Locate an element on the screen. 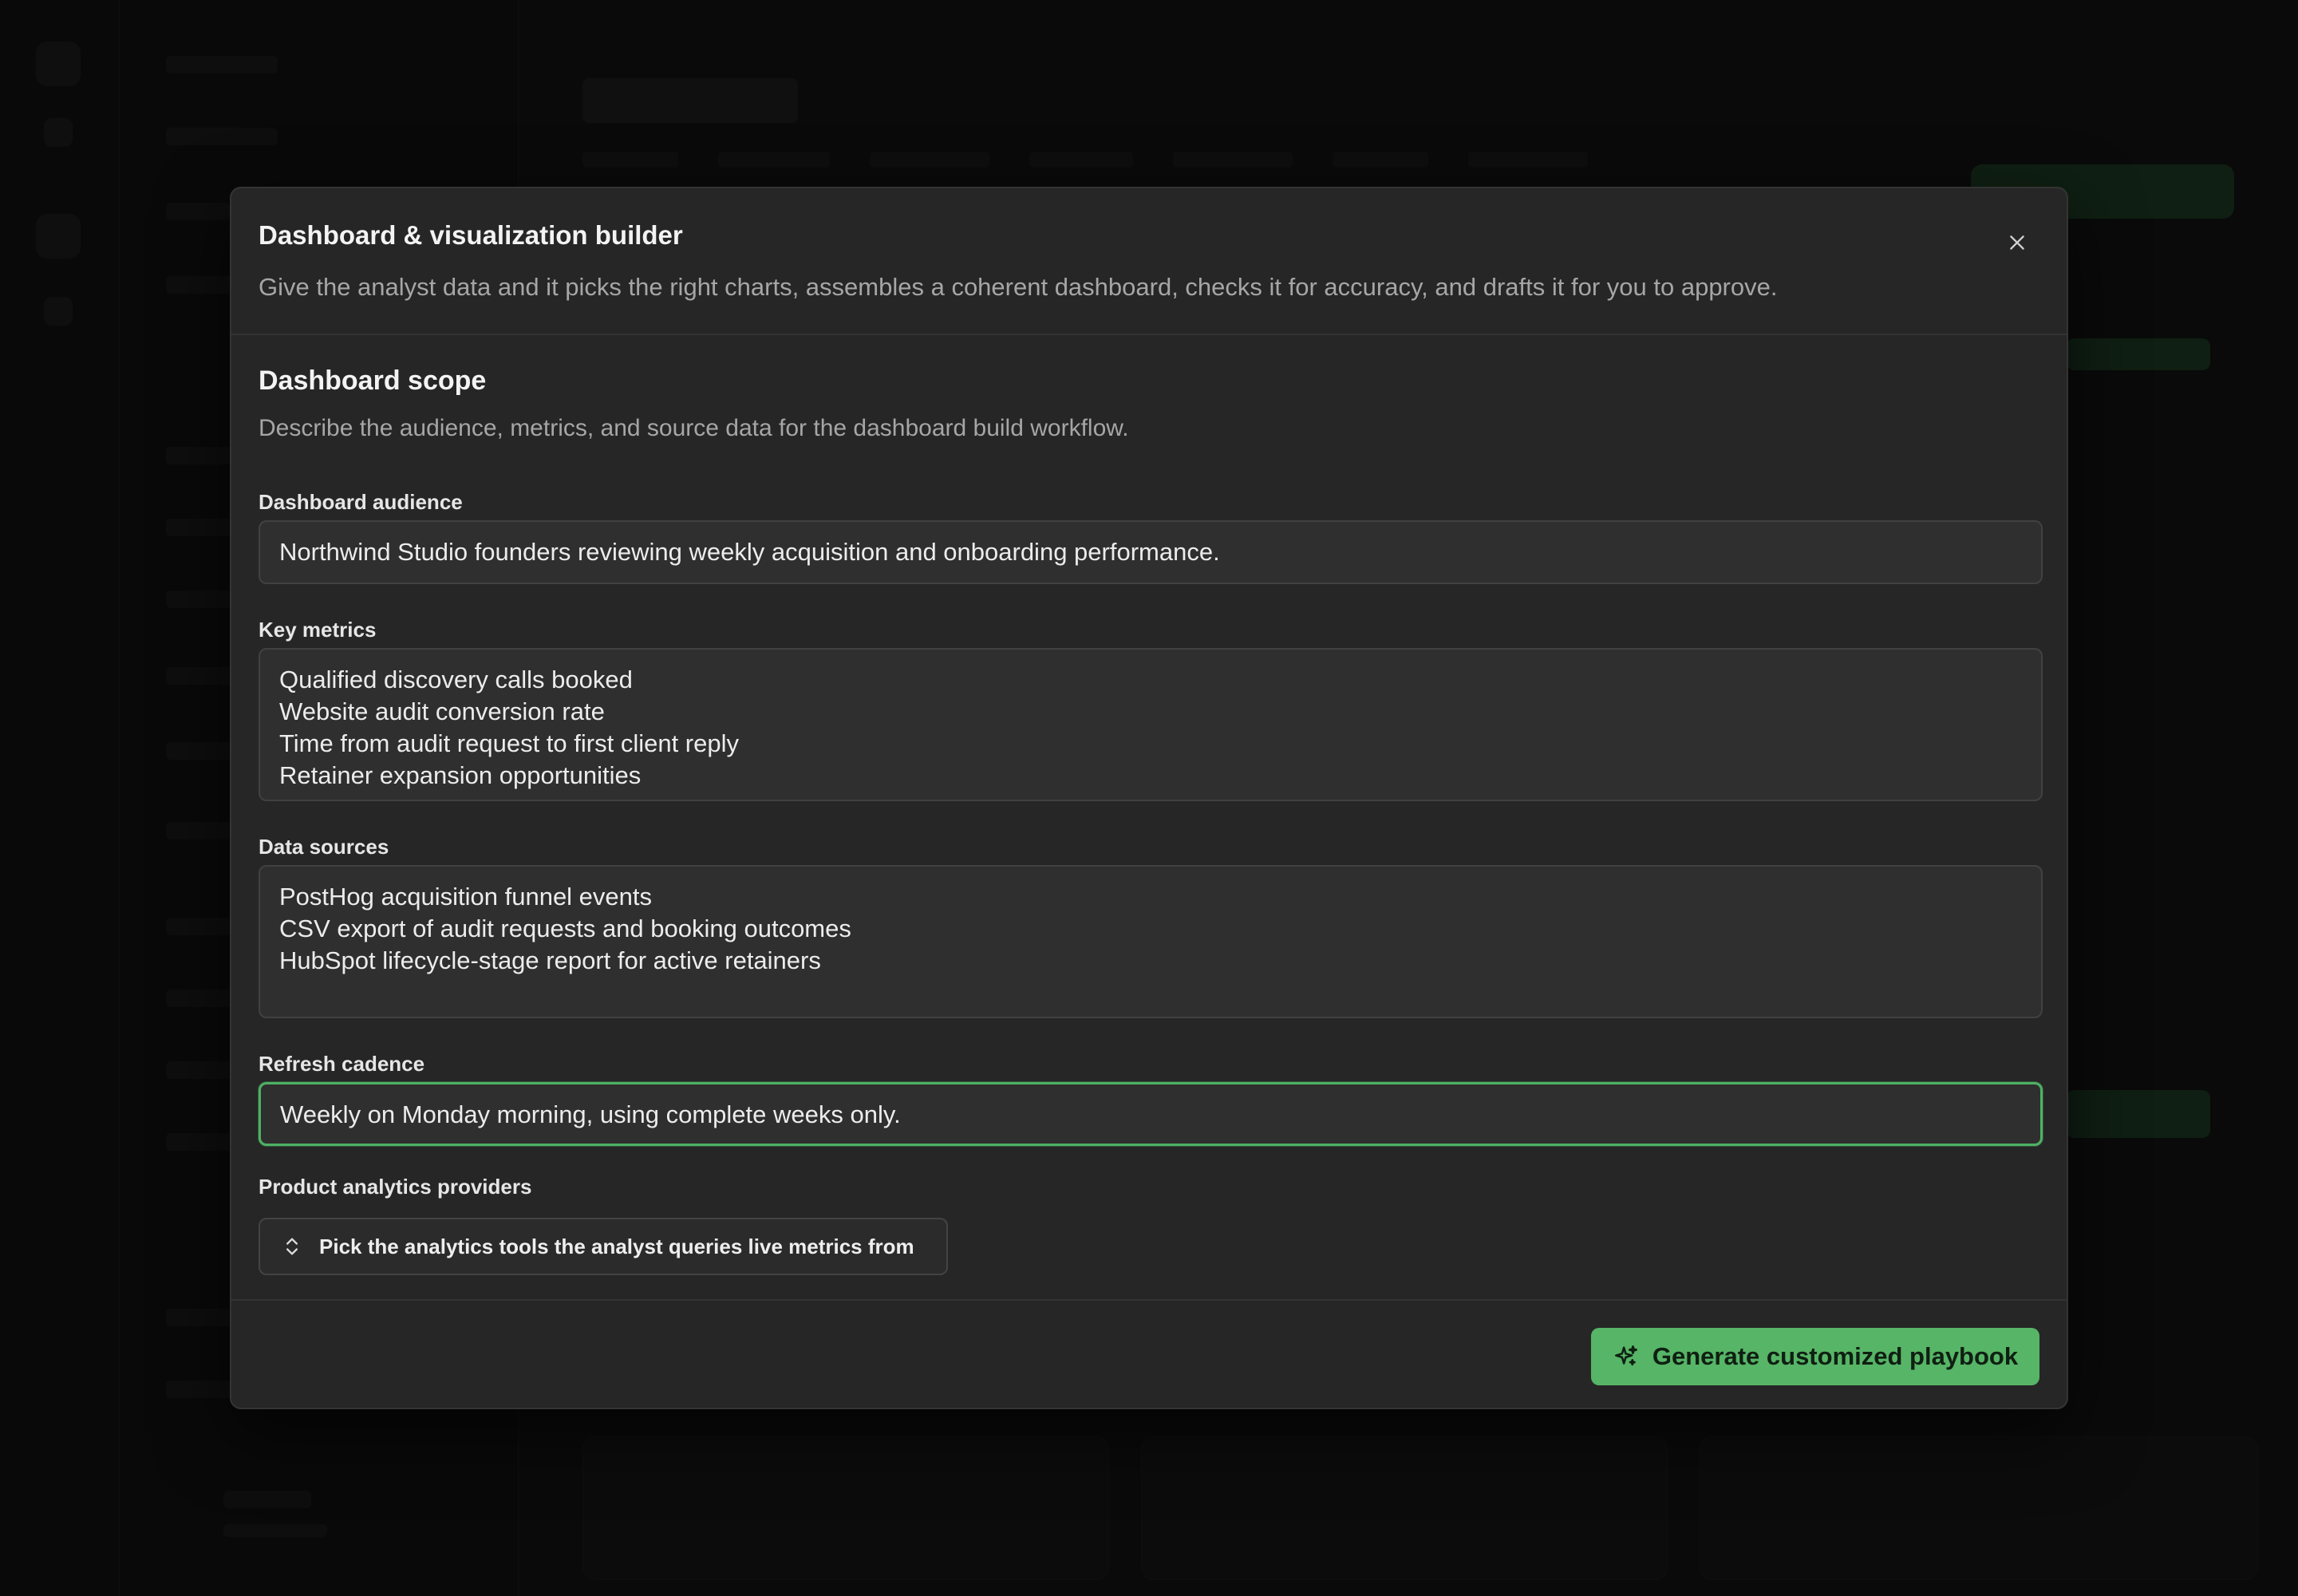  metrics-label: Key metrics is located at coordinates (318, 630).